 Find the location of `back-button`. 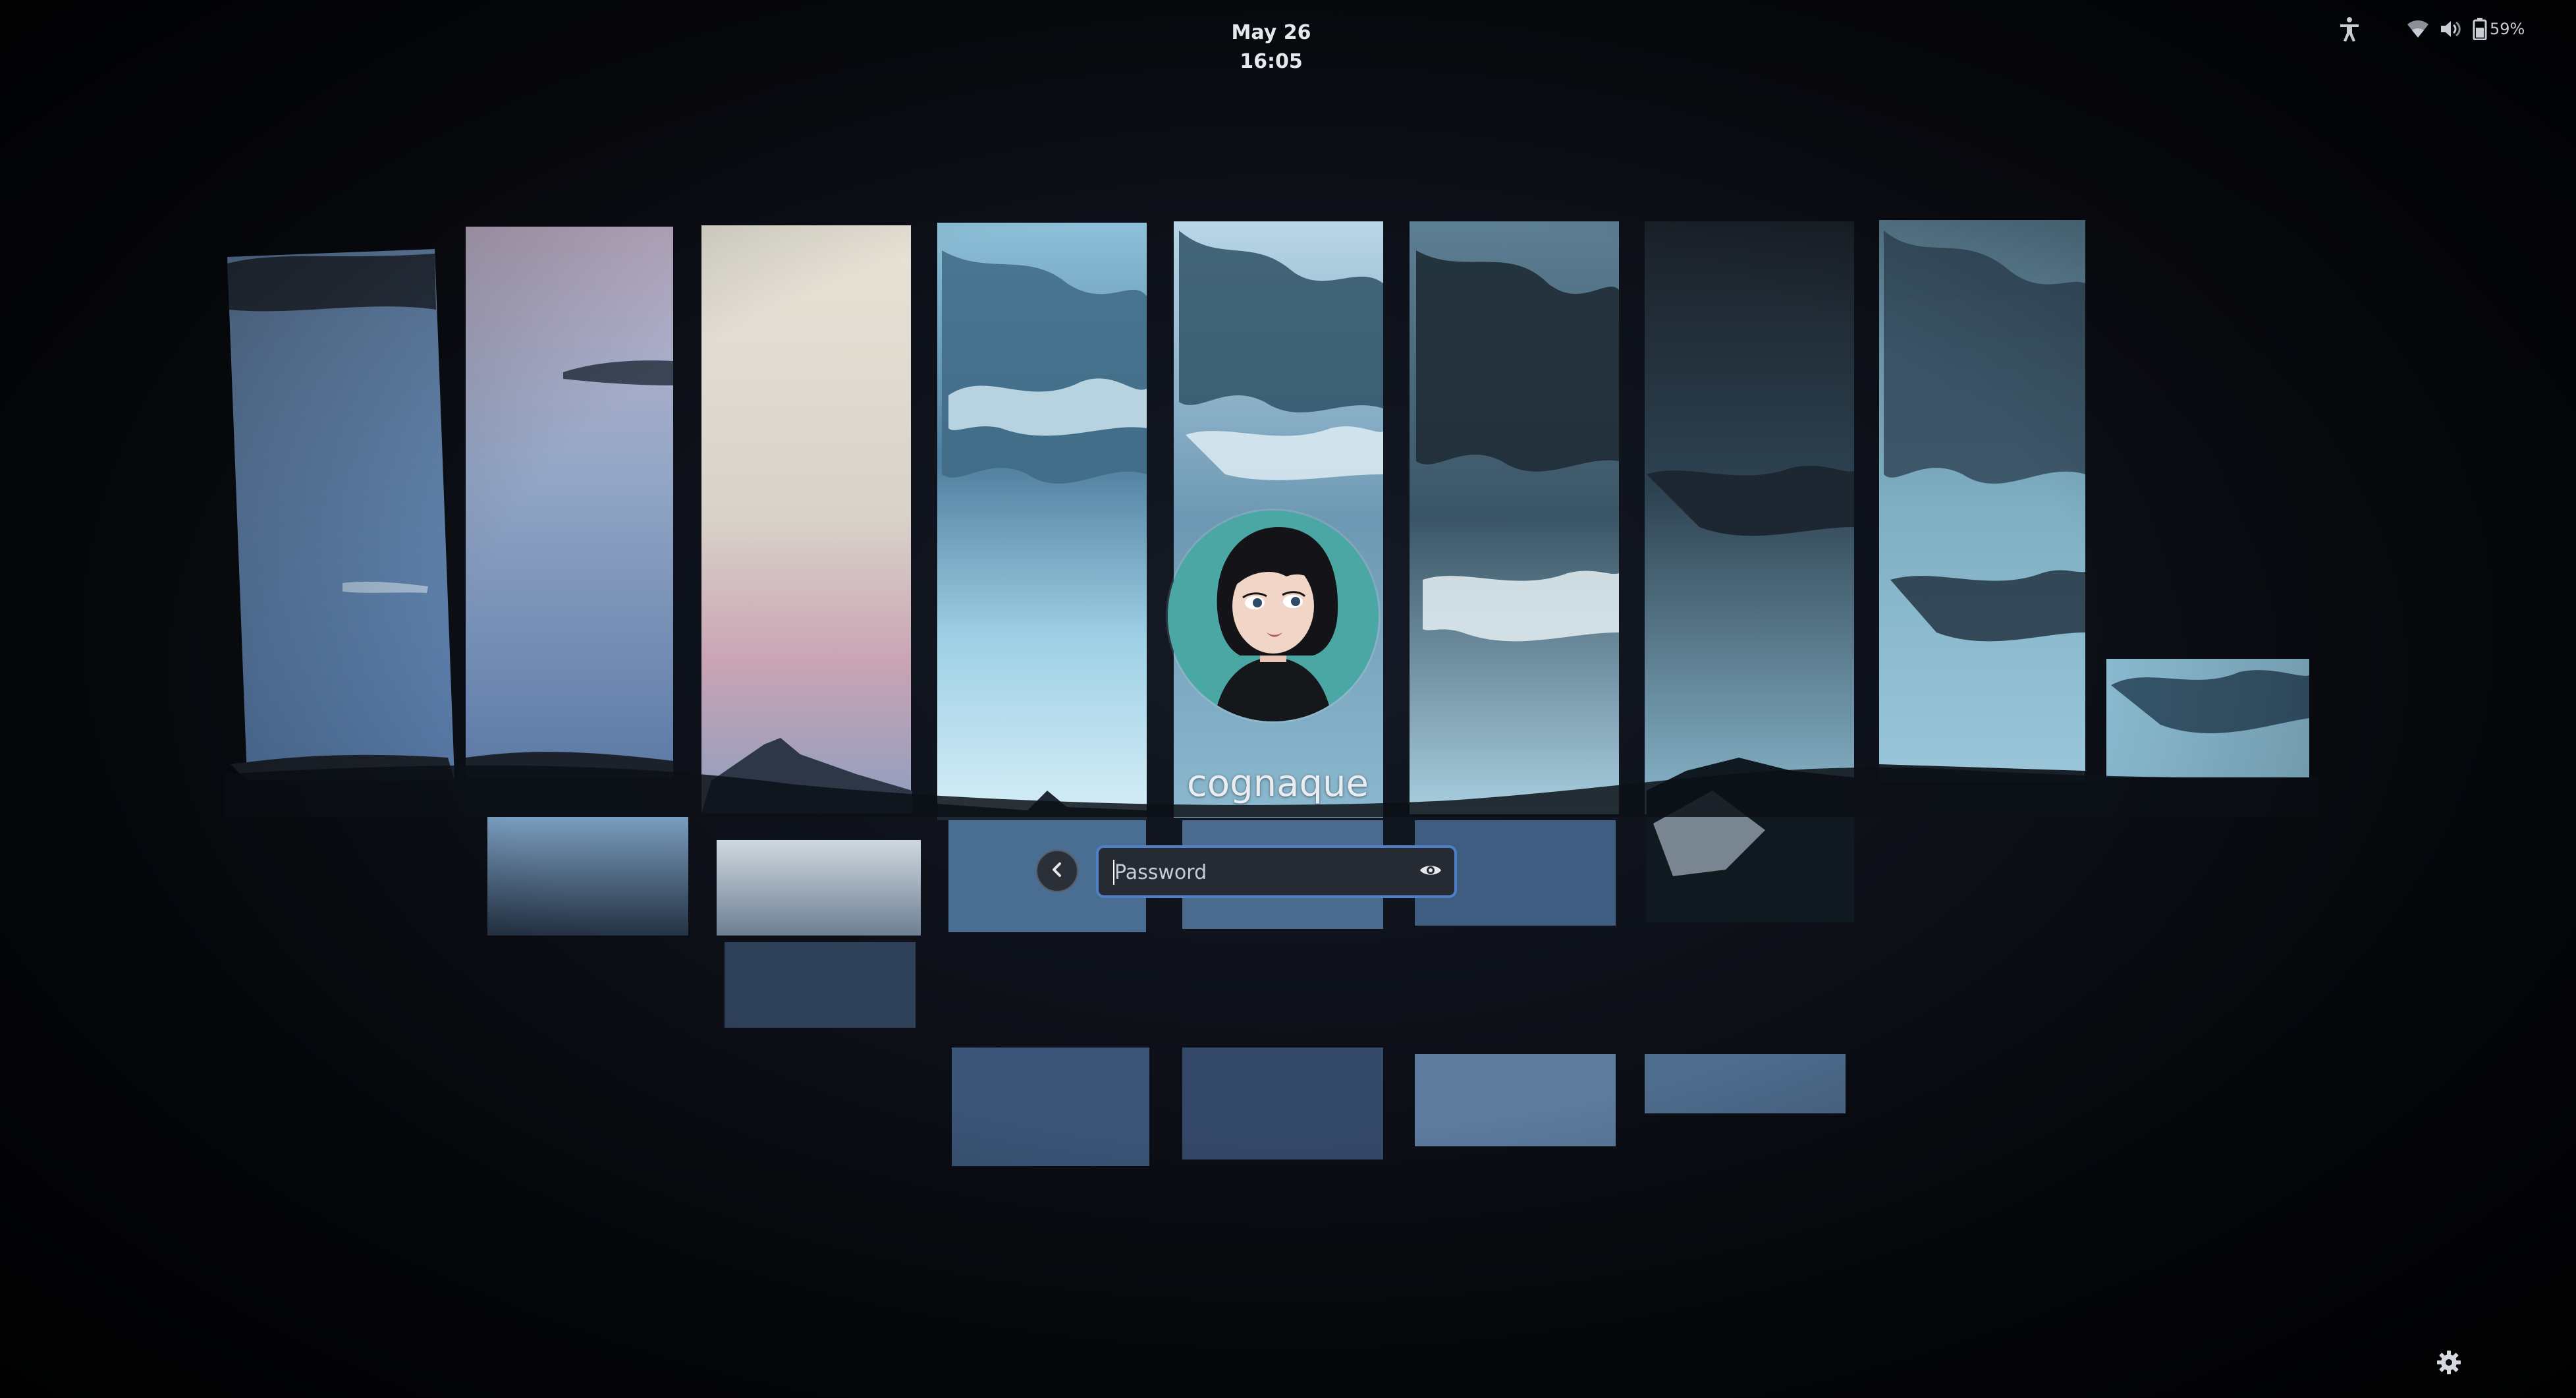

back-button is located at coordinates (1057, 871).